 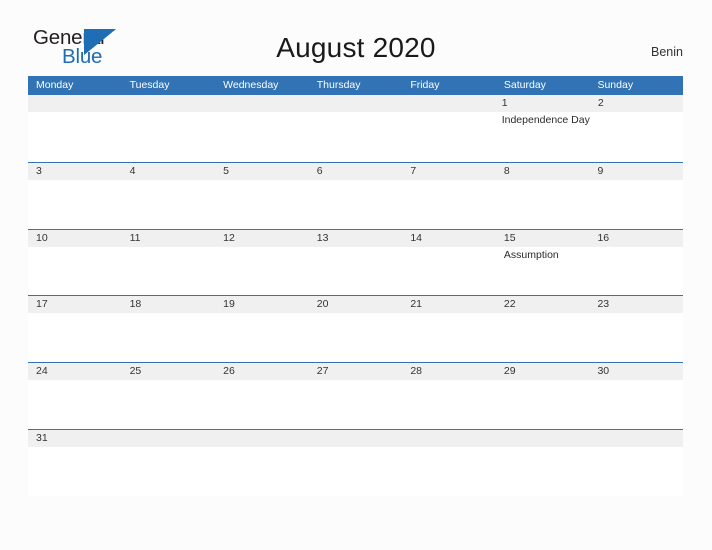 I want to click on day-number: 28, so click(x=416, y=371).